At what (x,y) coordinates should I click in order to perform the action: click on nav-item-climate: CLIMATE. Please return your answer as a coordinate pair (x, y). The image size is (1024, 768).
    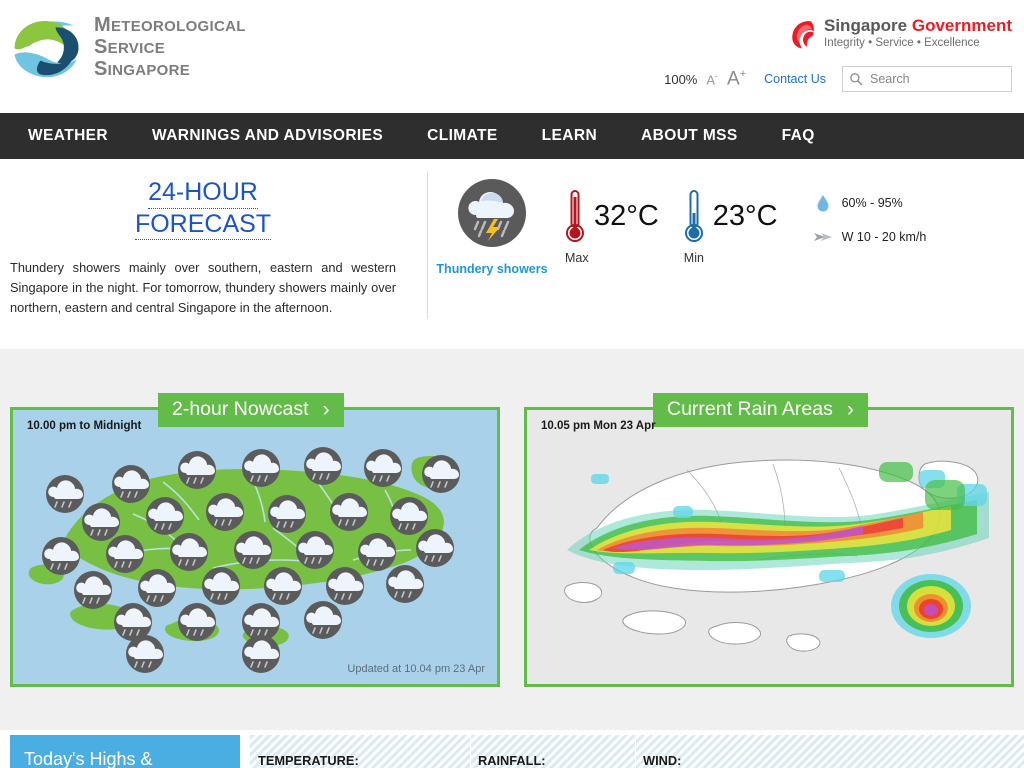
    Looking at the image, I should click on (462, 136).